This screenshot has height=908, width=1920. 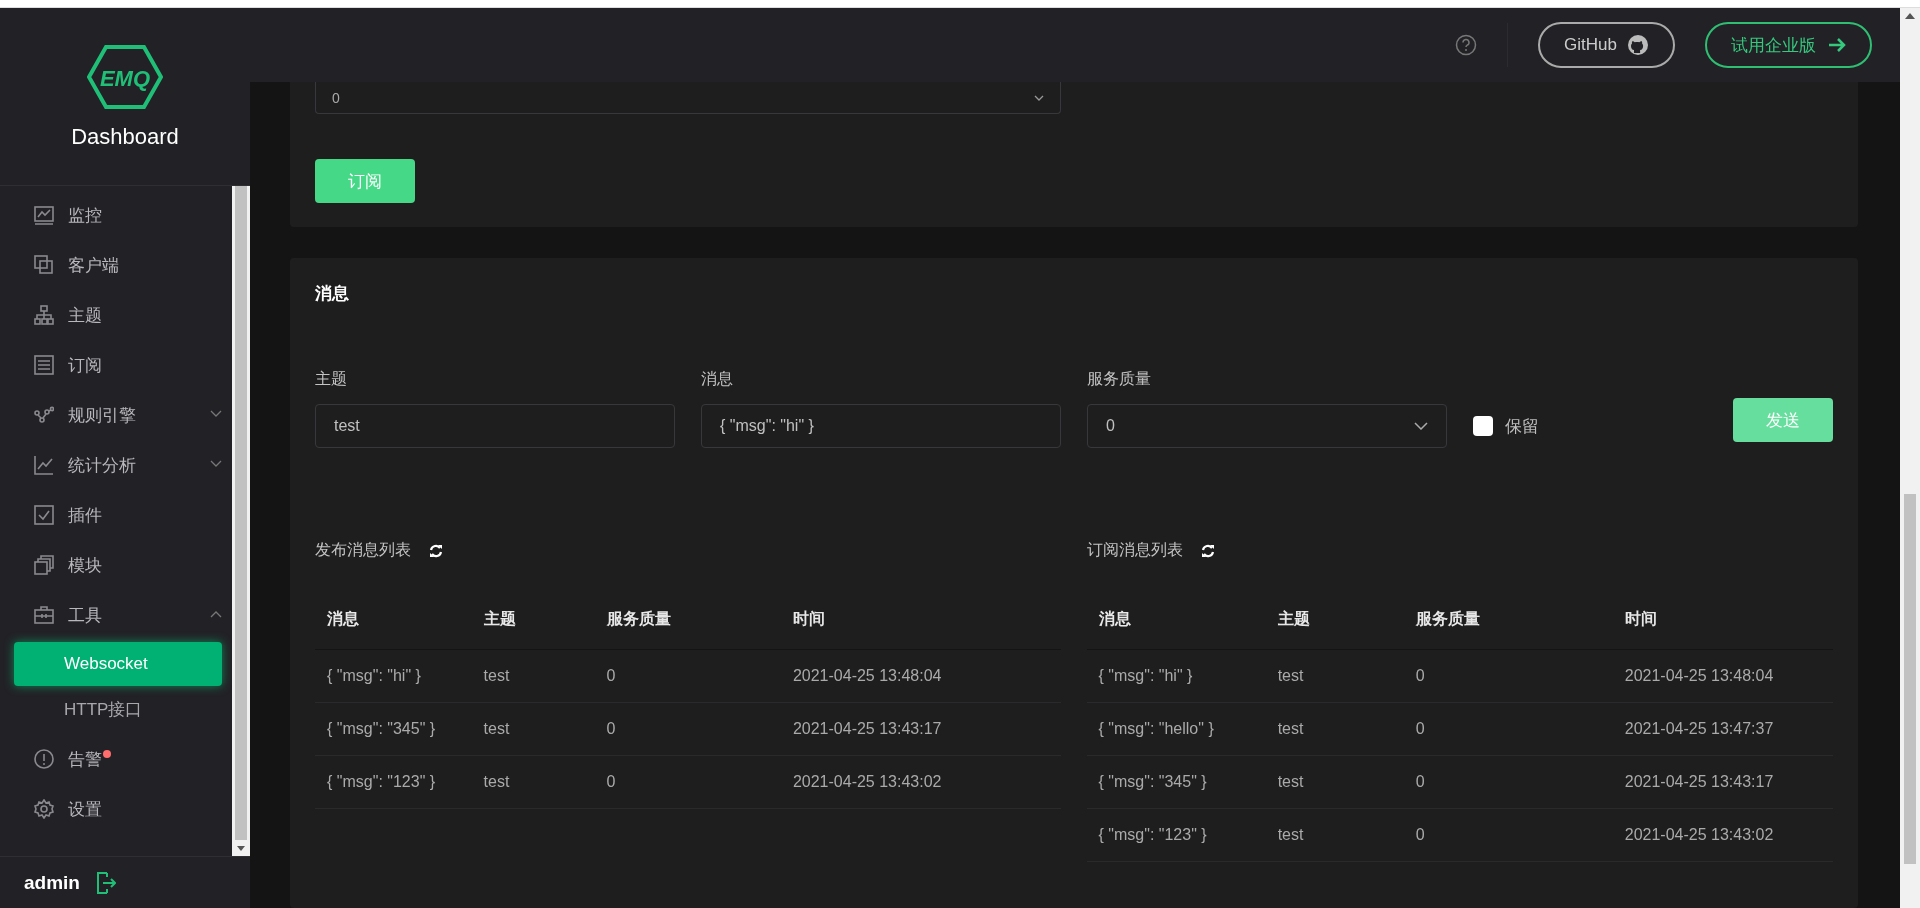 What do you see at coordinates (116, 759) in the screenshot?
I see `menu-item: 告警` at bounding box center [116, 759].